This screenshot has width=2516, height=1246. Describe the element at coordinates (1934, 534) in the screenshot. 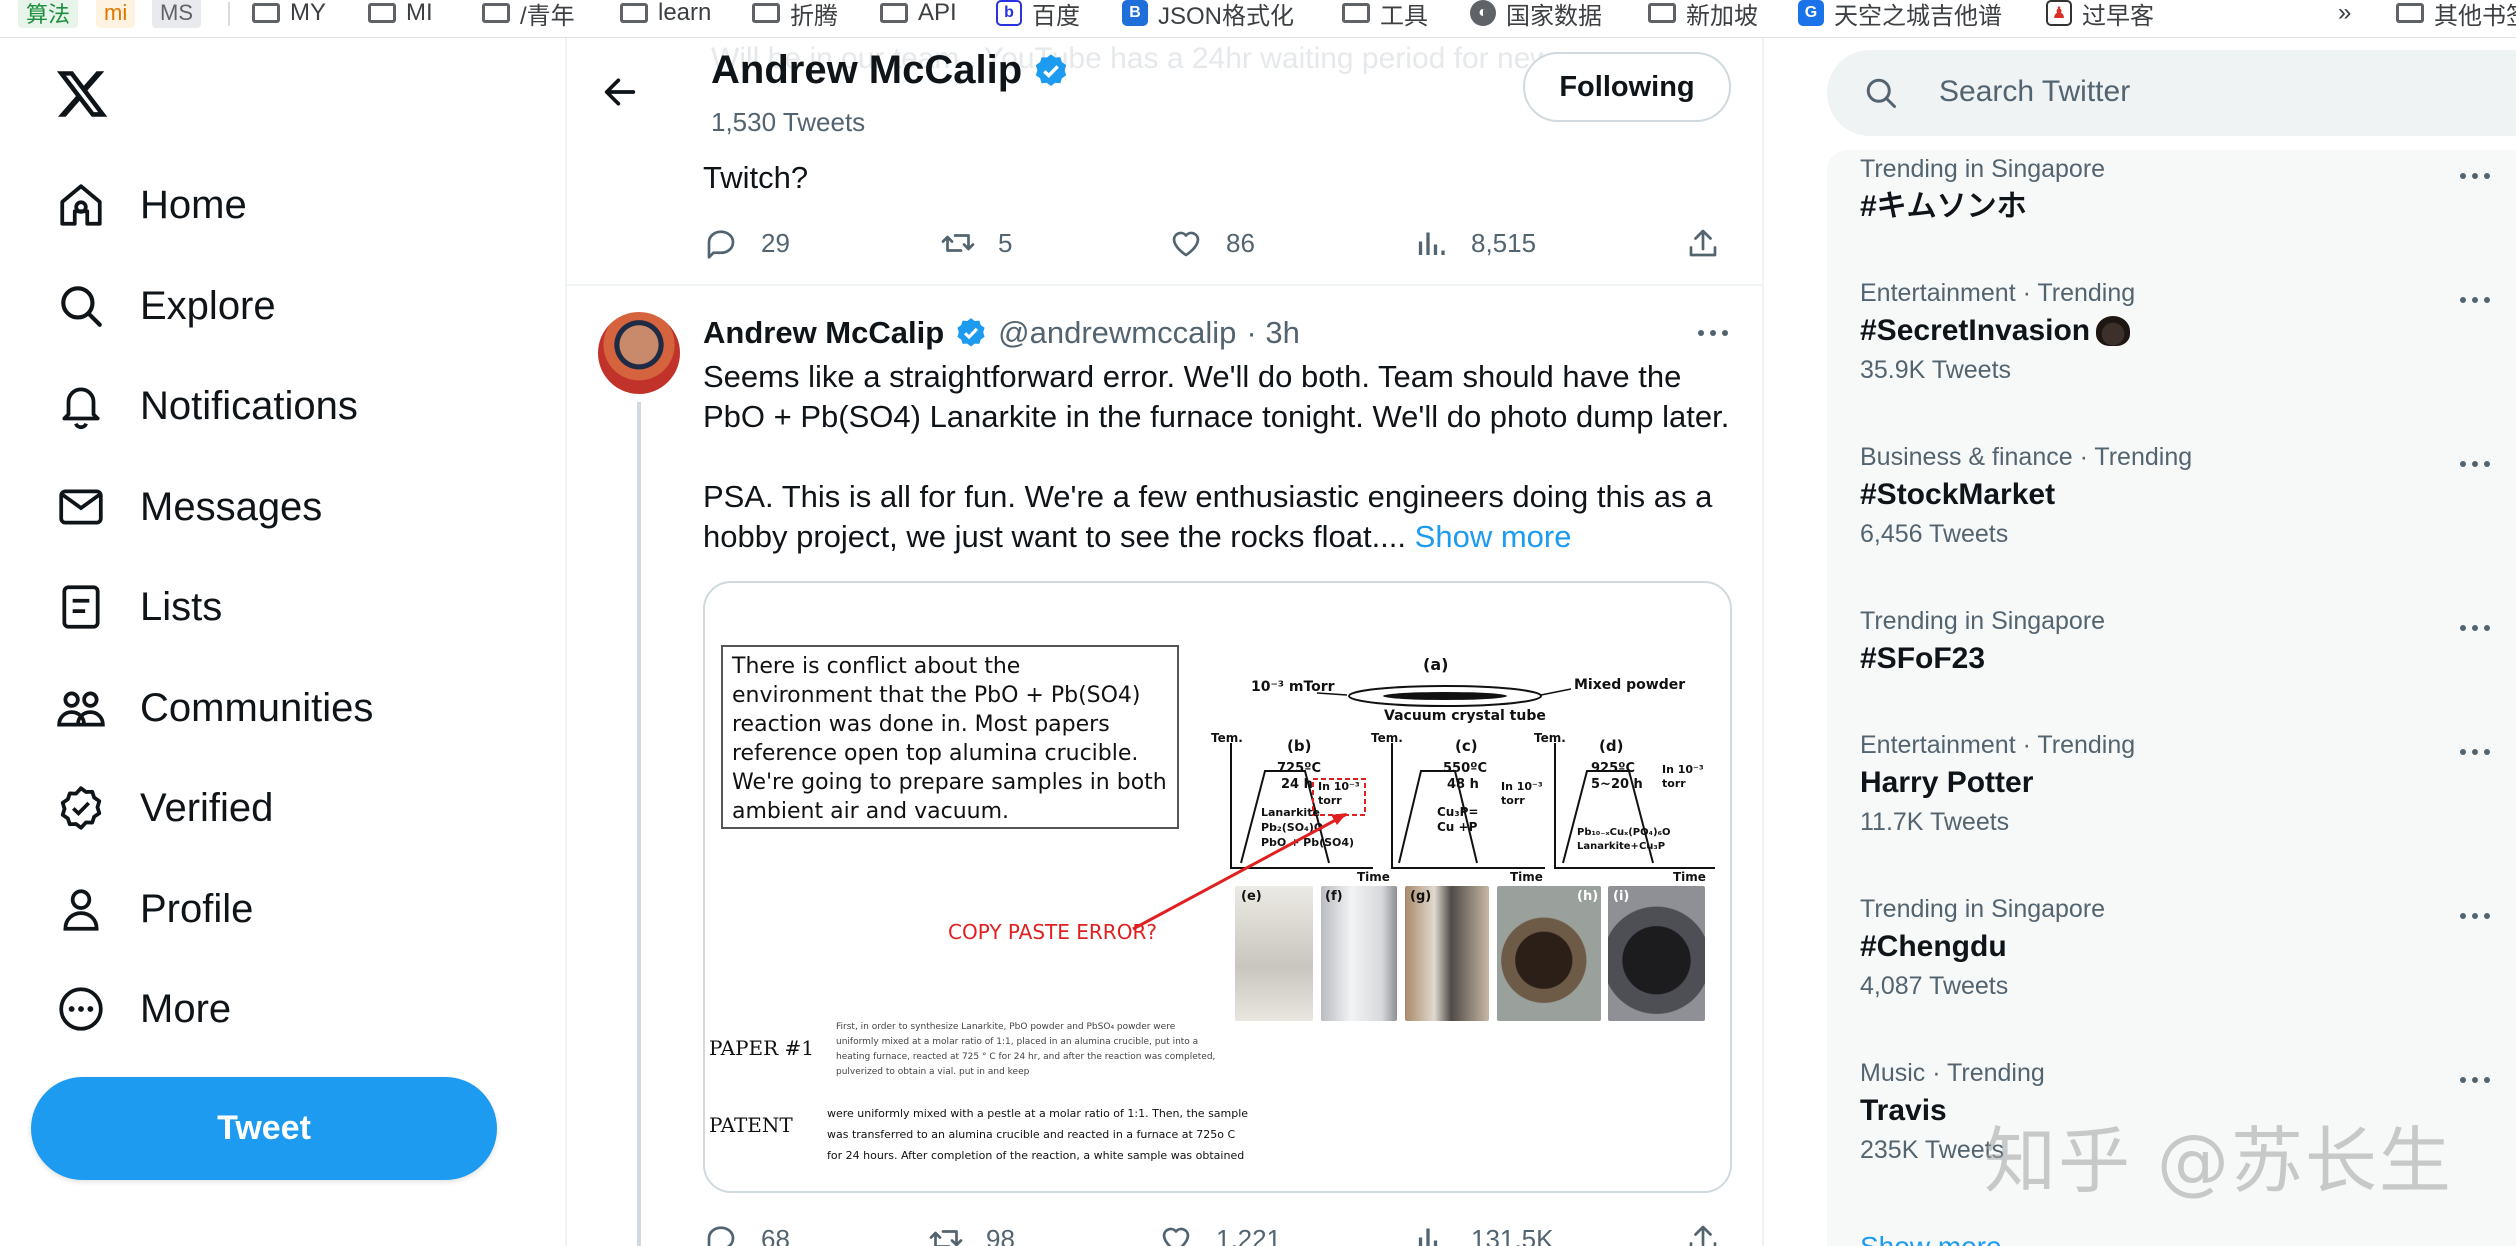

I see `trend-count: 6,456 Tweets` at that location.